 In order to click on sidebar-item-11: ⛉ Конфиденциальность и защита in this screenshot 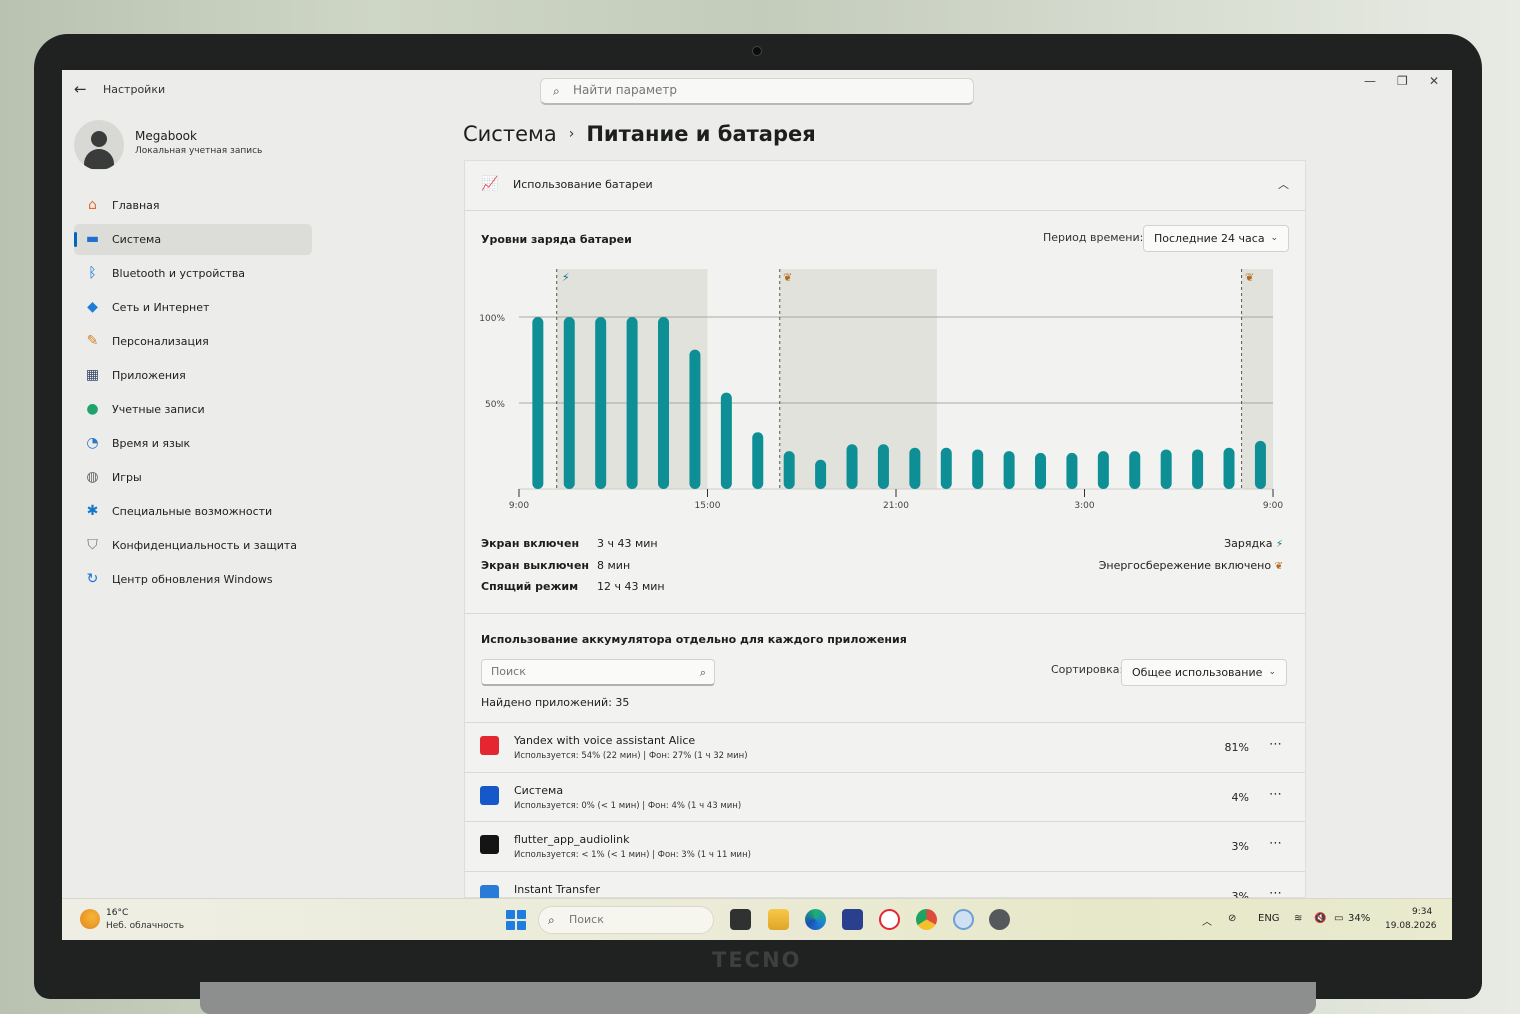, I will do `click(193, 545)`.